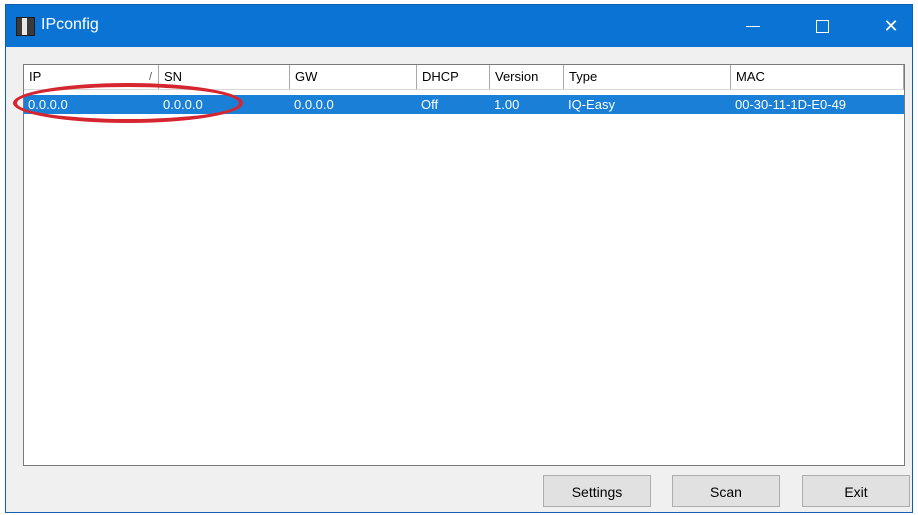 The image size is (918, 515). Describe the element at coordinates (856, 491) in the screenshot. I see `exit-button: Exit` at that location.